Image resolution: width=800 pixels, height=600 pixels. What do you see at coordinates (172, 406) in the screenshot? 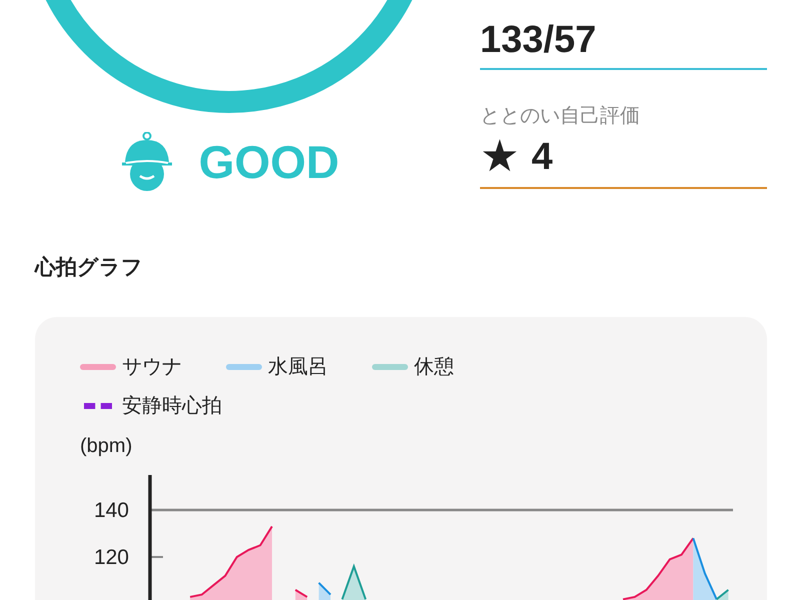
I see `legend-label: 安静時心拍` at bounding box center [172, 406].